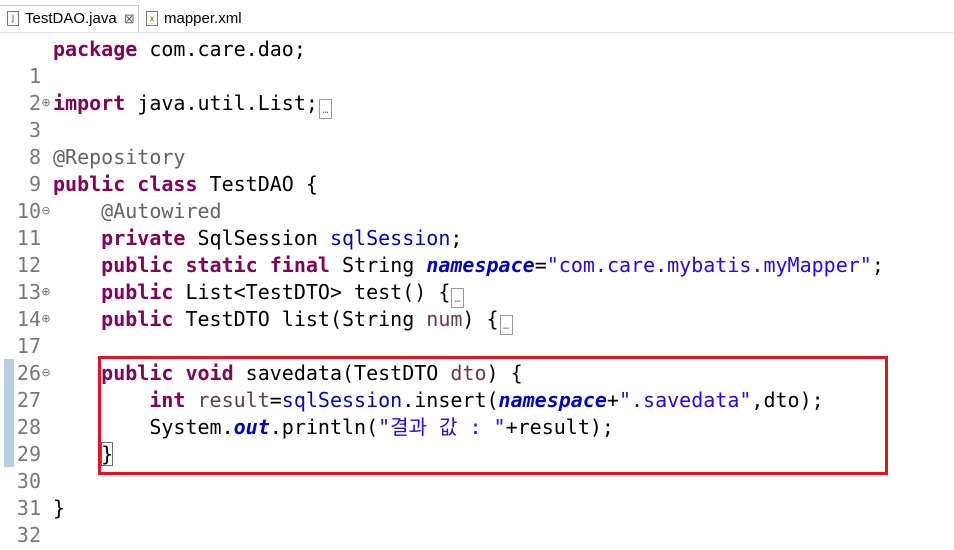 This screenshot has width=954, height=550. Describe the element at coordinates (559, 427) in the screenshot. I see `code-text: +result);` at that location.